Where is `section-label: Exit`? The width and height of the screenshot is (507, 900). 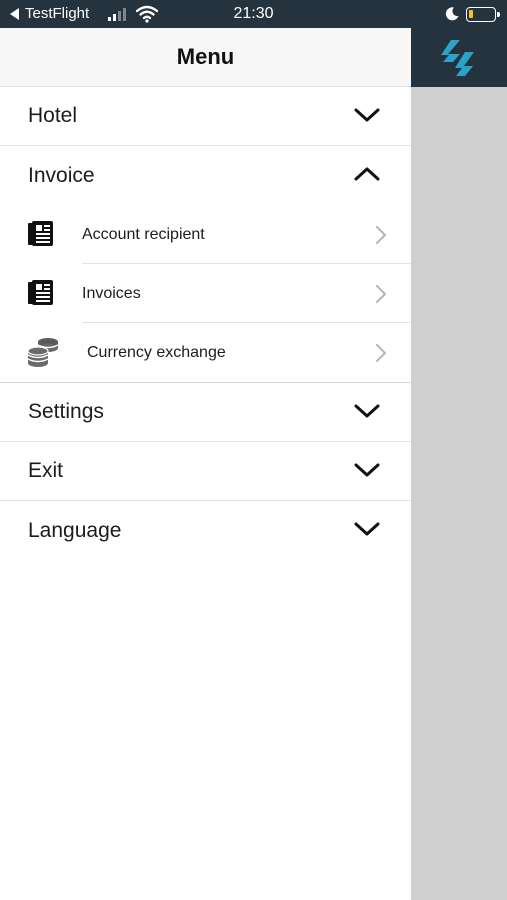
section-label: Exit is located at coordinates (46, 470).